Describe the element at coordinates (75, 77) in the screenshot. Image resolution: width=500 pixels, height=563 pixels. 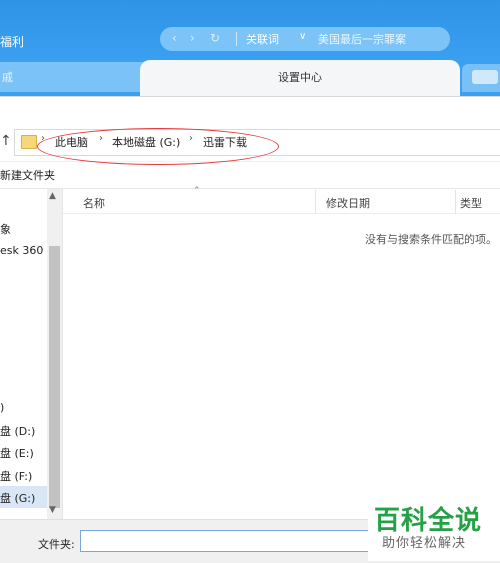
I see `tab-previous: 戚` at that location.